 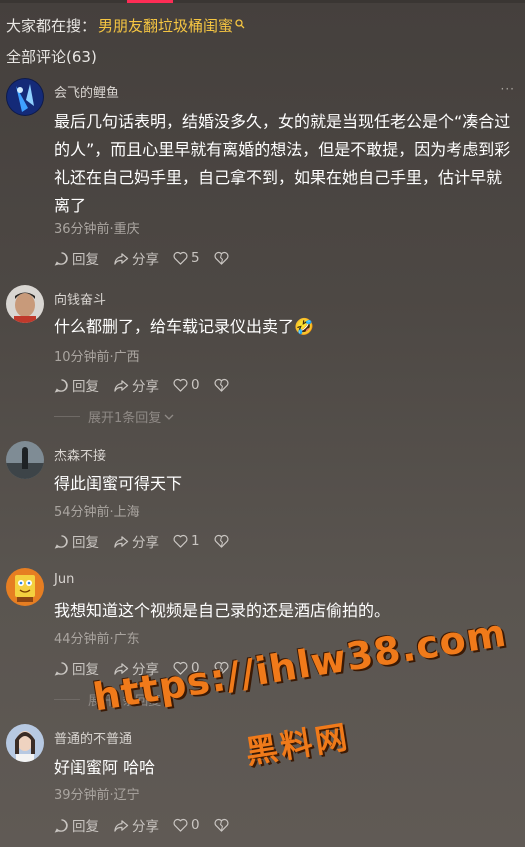 I want to click on like-button: 1, so click(x=186, y=541).